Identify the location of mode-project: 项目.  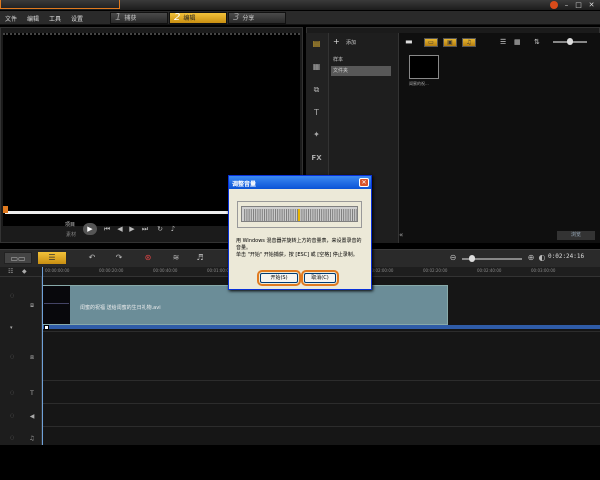
(70, 224).